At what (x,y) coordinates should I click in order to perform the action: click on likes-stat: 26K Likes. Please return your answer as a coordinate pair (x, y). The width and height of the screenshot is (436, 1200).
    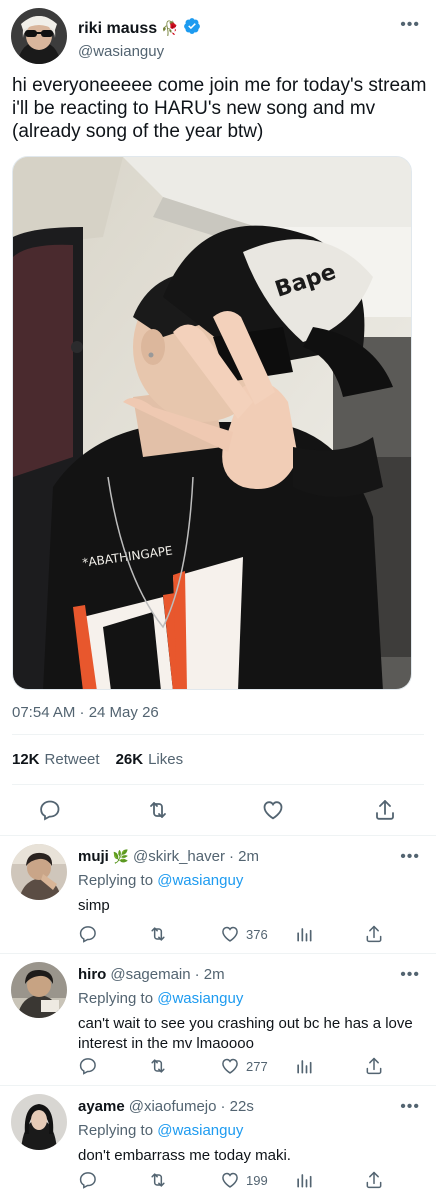
    Looking at the image, I should click on (150, 759).